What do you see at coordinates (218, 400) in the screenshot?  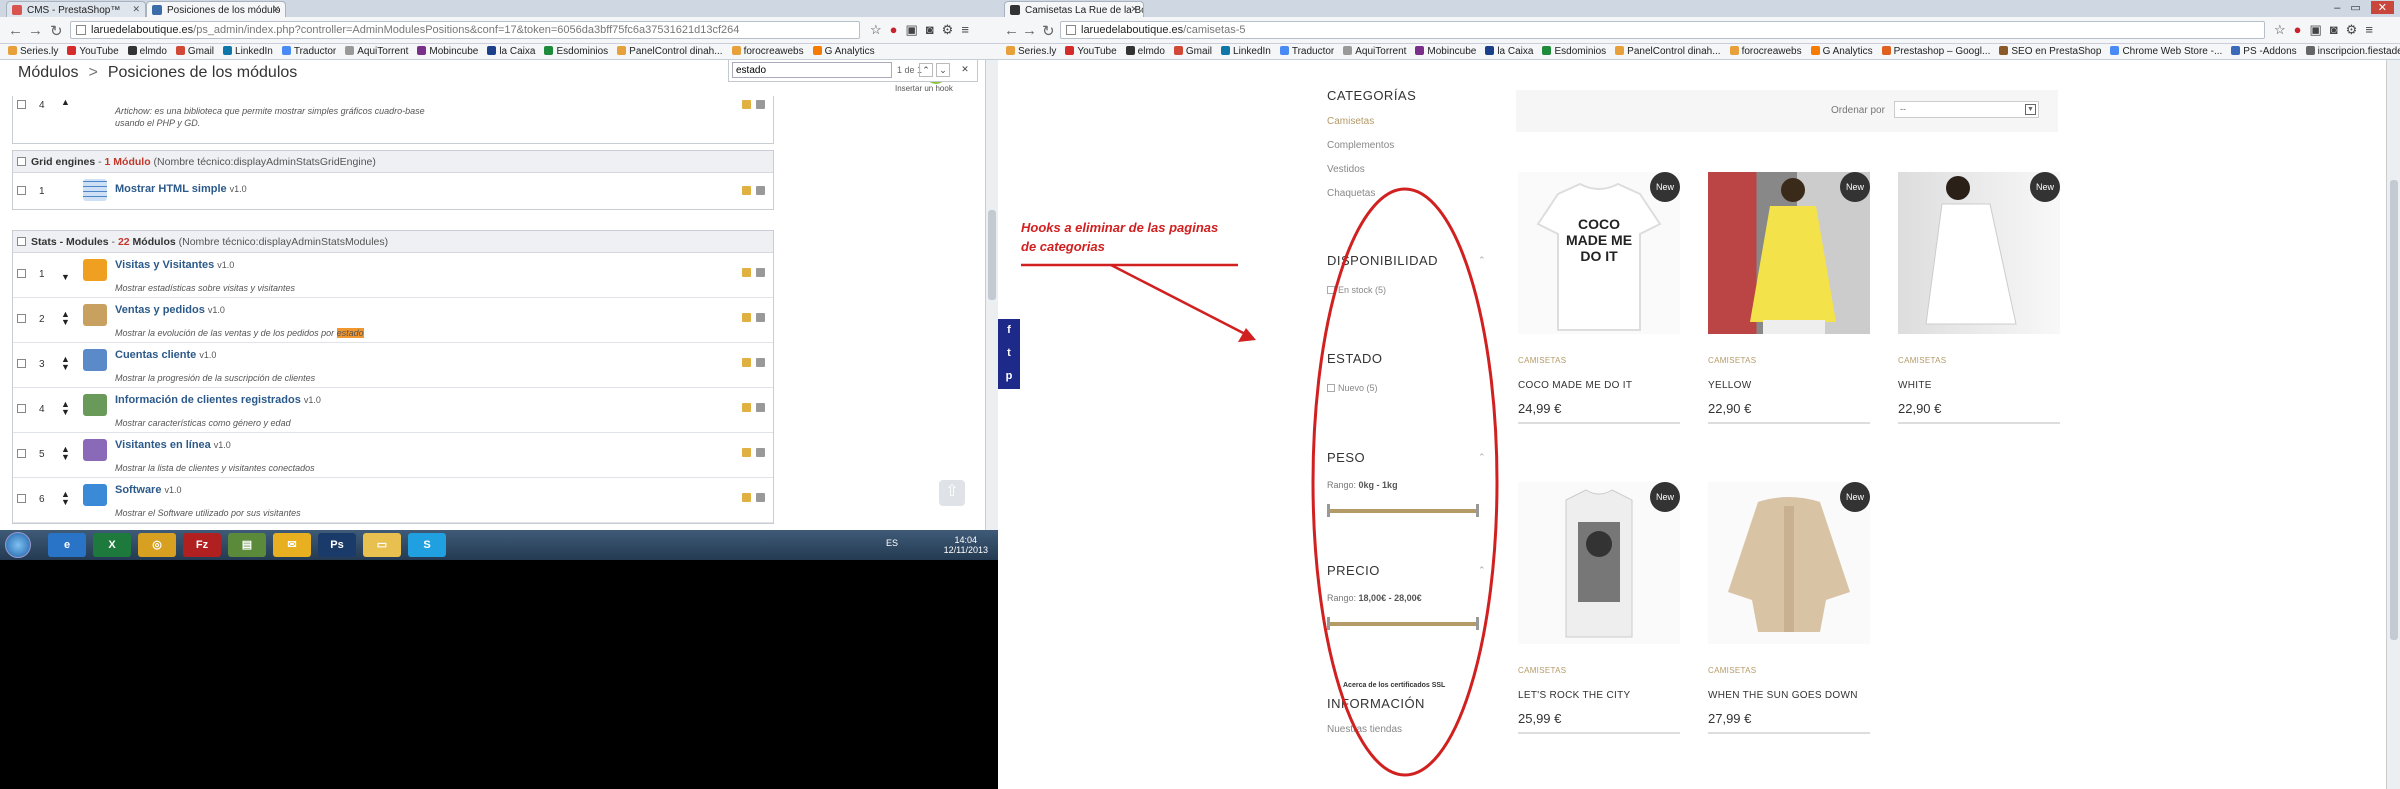 I see `module-name: Información de clientes registrados v1.0` at bounding box center [218, 400].